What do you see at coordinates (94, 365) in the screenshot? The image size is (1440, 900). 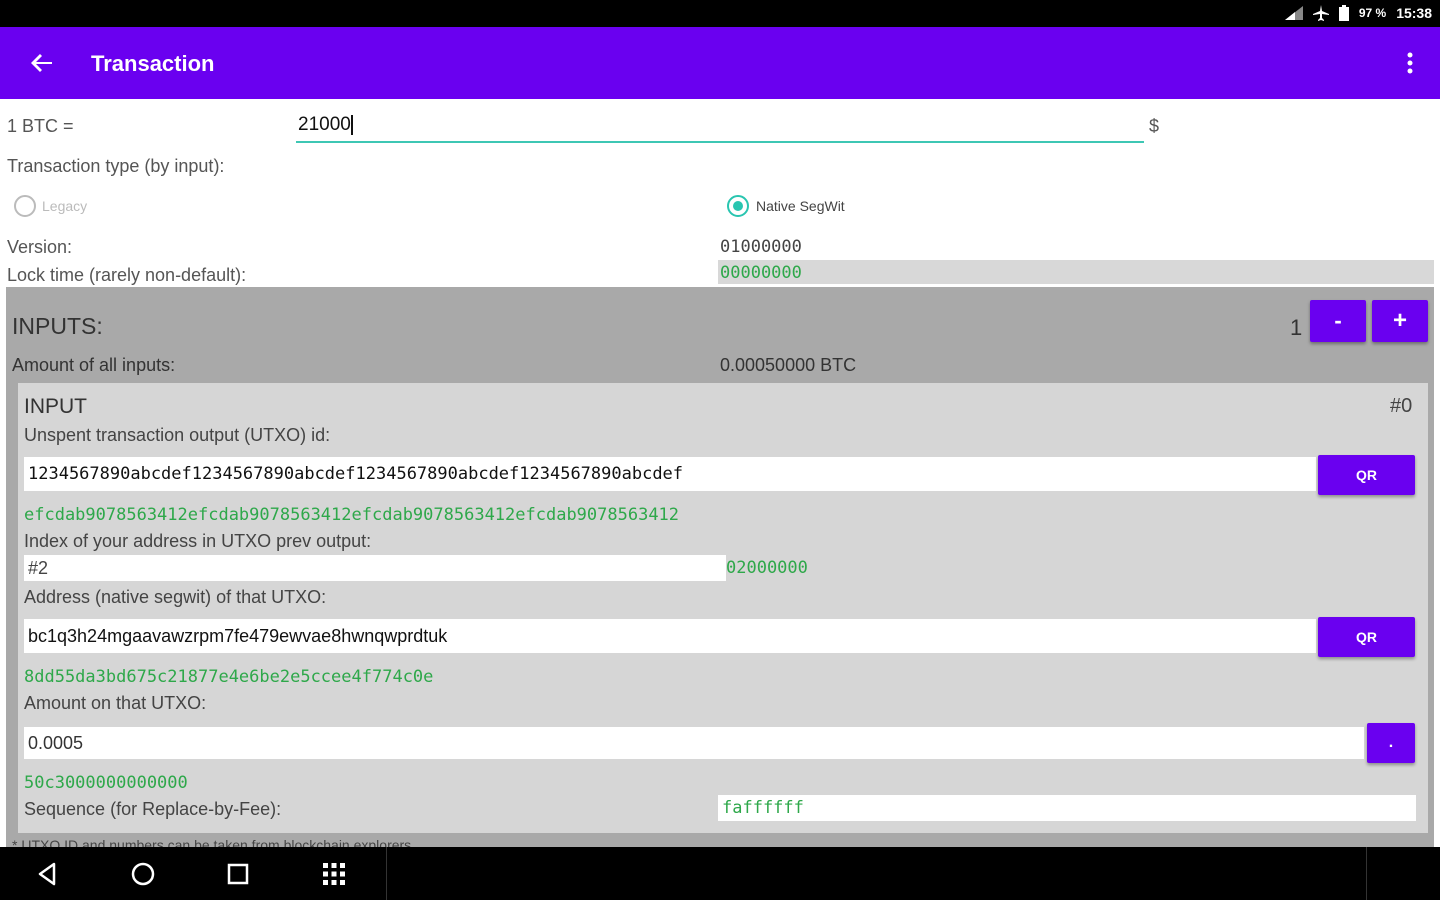 I see `amount-all-label: Amount of all inputs:` at bounding box center [94, 365].